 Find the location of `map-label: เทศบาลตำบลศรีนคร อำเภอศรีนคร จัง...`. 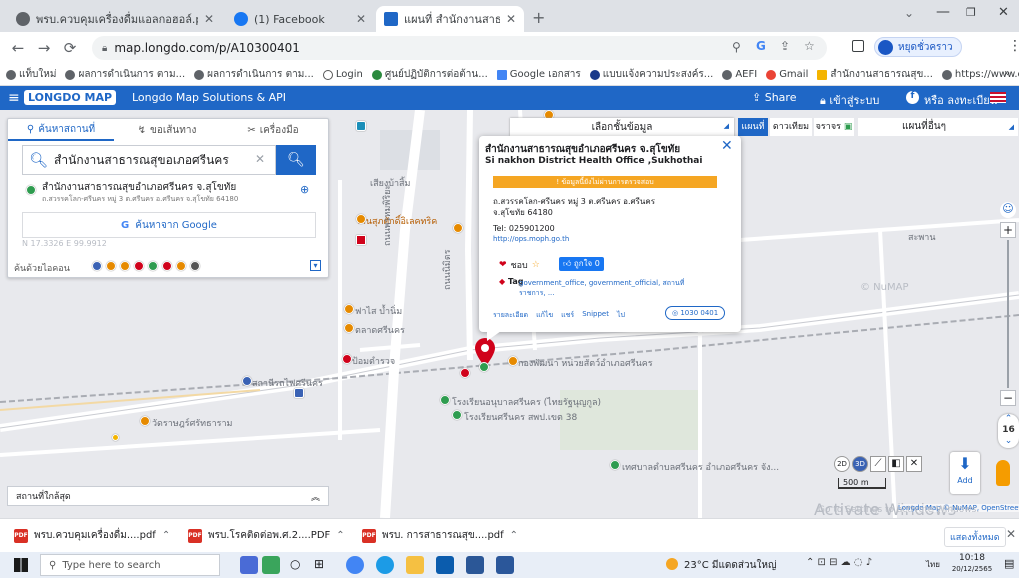

map-label: เทศบาลตำบลศรีนคร อำเภอศรีนคร จัง... is located at coordinates (700, 467).